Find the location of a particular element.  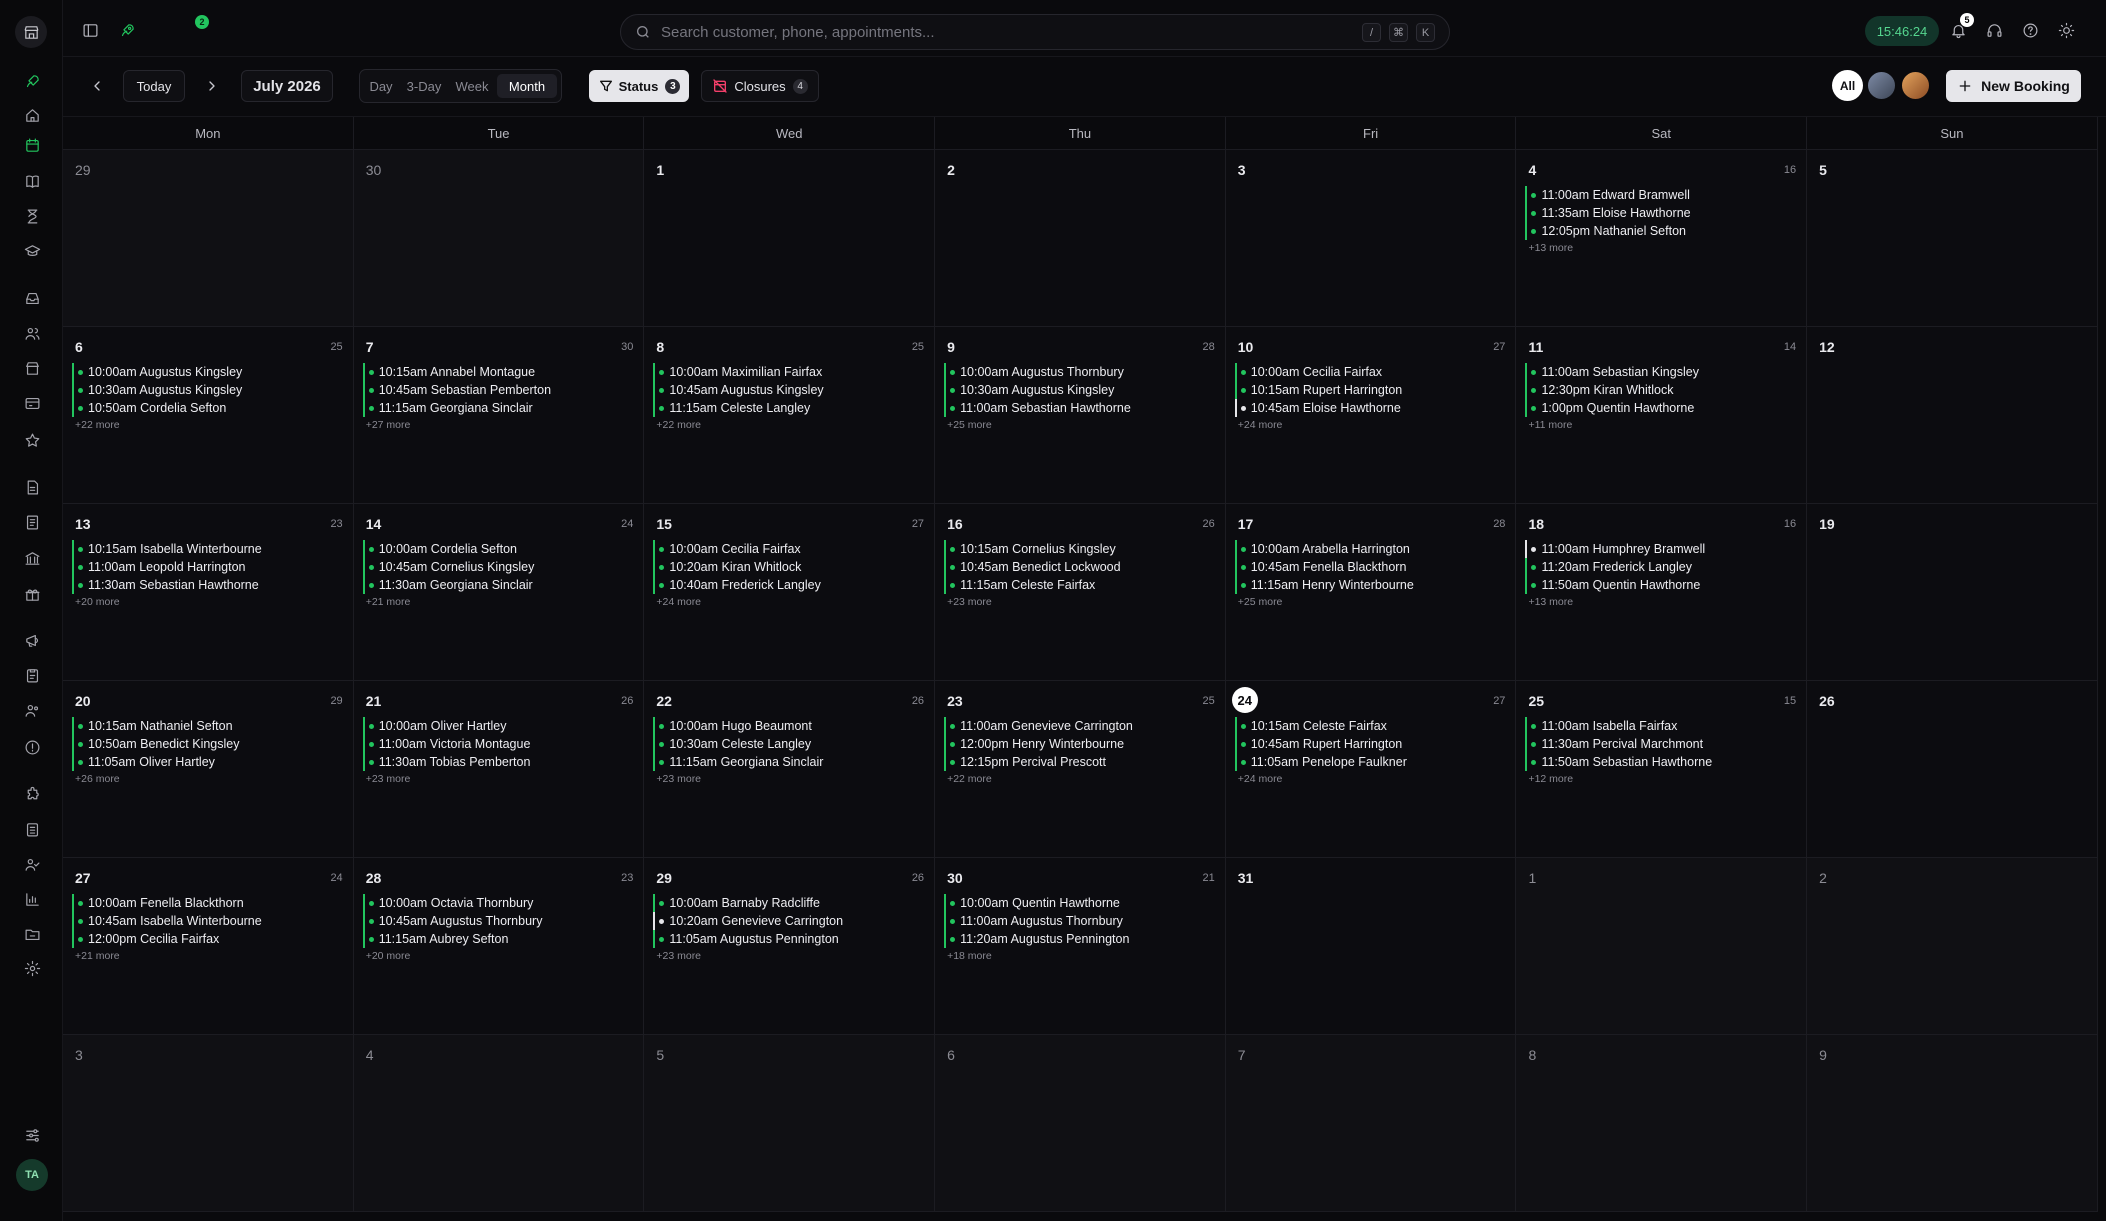

megaphone-icon is located at coordinates (32, 640).